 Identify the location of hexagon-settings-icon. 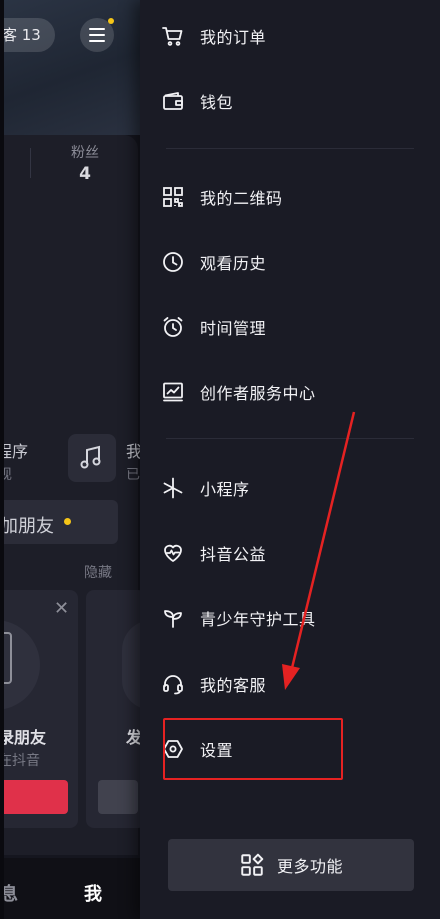
(173, 749).